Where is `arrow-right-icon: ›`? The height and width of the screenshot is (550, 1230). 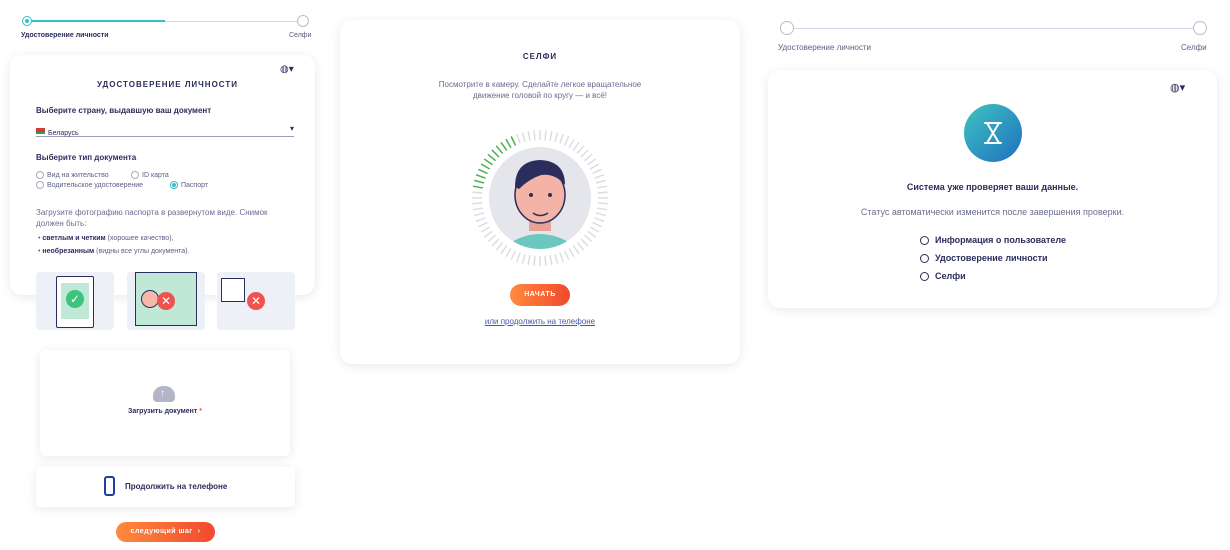
arrow-right-icon: › is located at coordinates (199, 531).